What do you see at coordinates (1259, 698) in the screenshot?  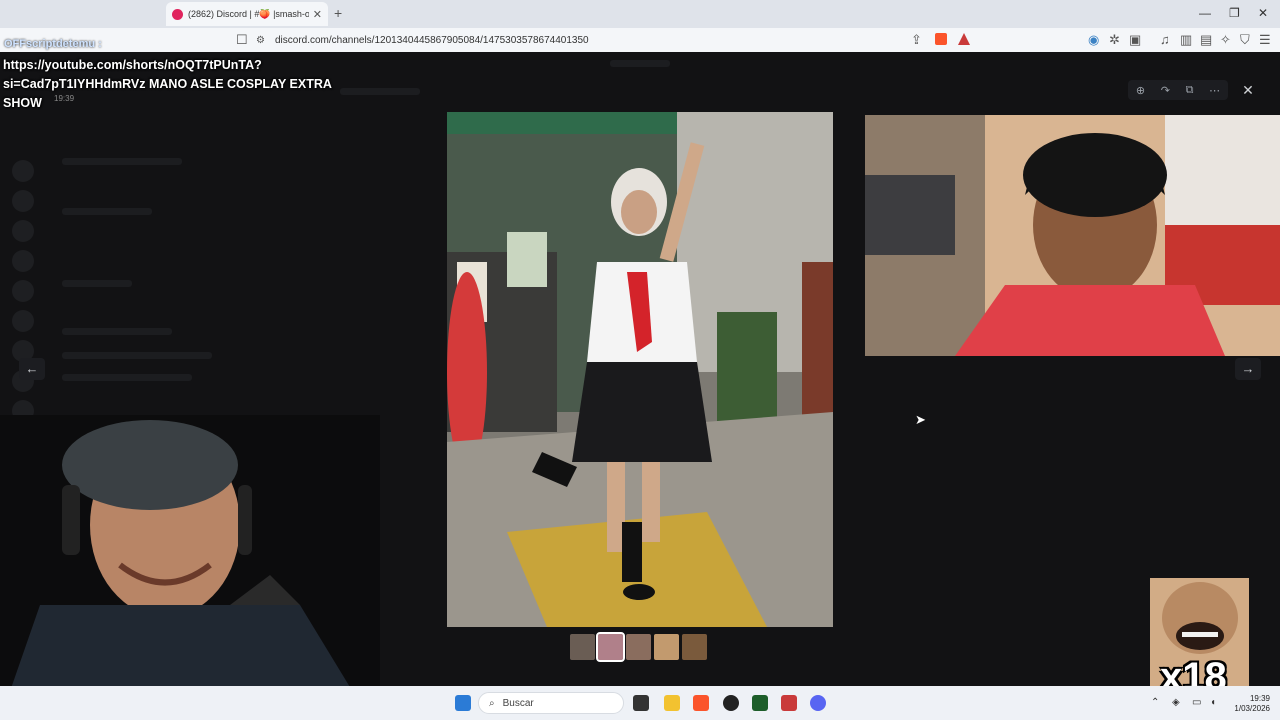 I see `clock-time: 19:39` at bounding box center [1259, 698].